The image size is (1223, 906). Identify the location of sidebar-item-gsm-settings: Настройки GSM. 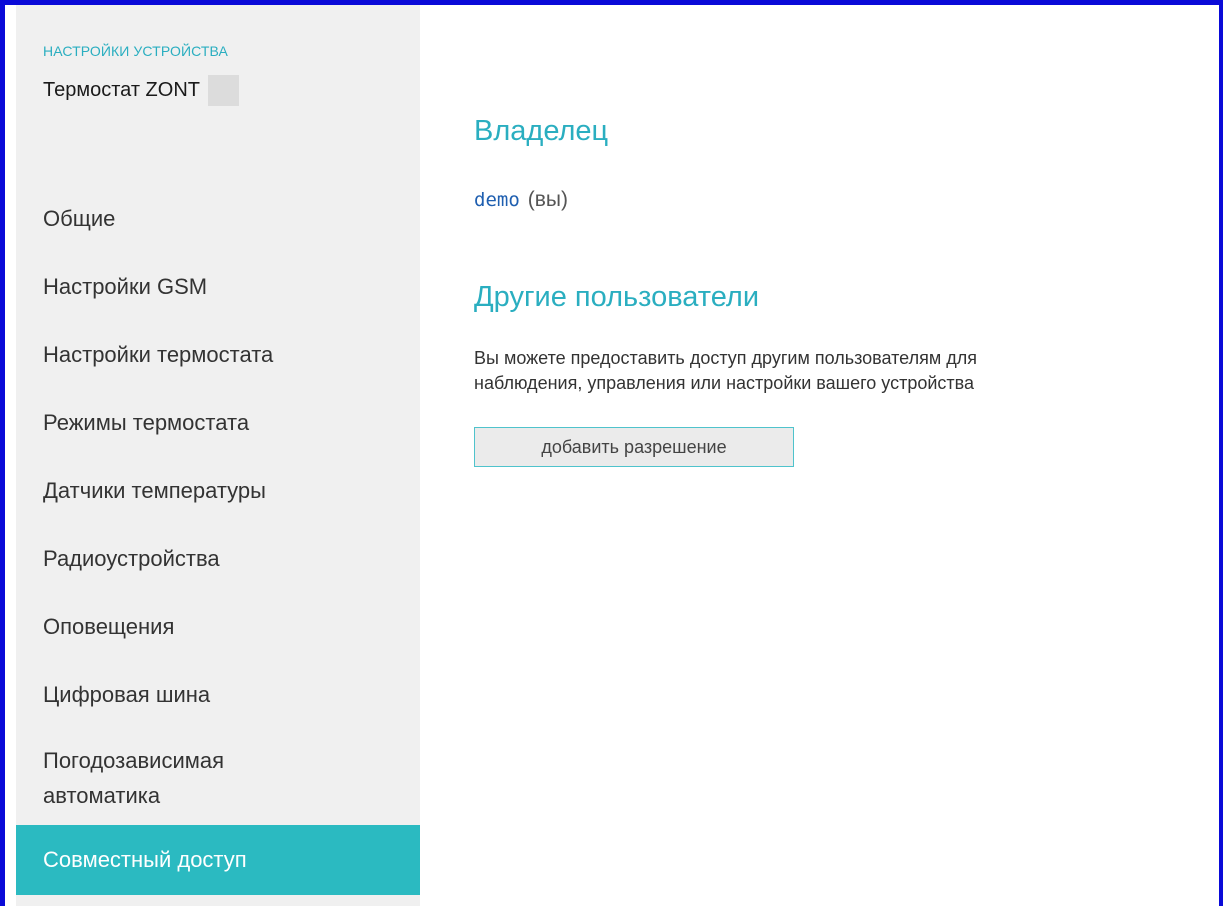
(218, 287).